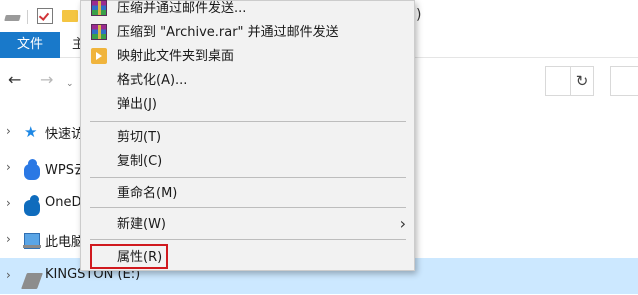  I want to click on menu-item-cut: 剪切(T), so click(247, 137).